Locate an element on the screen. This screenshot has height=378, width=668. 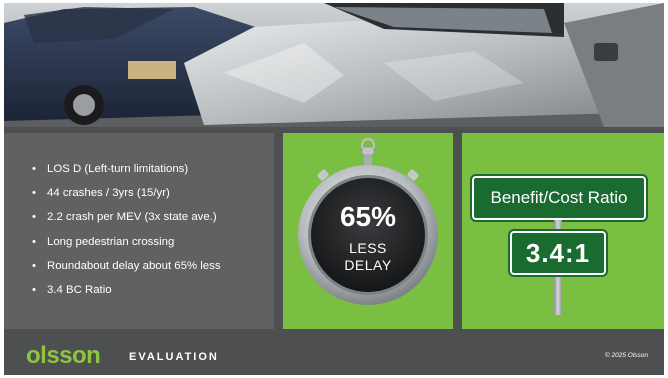
delay-label-line1: LESS is located at coordinates (368, 248).